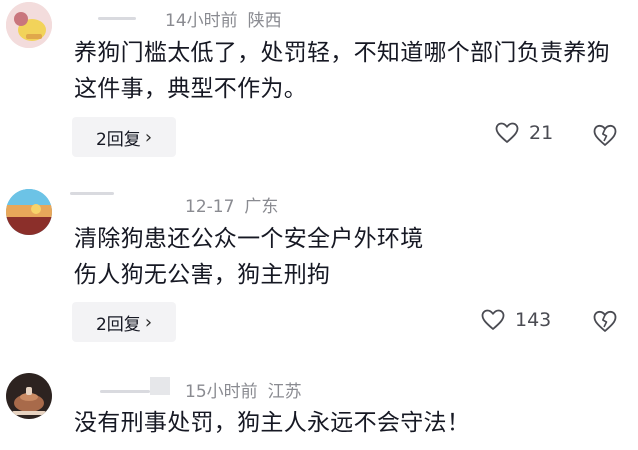 The image size is (638, 450). What do you see at coordinates (541, 133) in the screenshot?
I see `like-count: 21` at bounding box center [541, 133].